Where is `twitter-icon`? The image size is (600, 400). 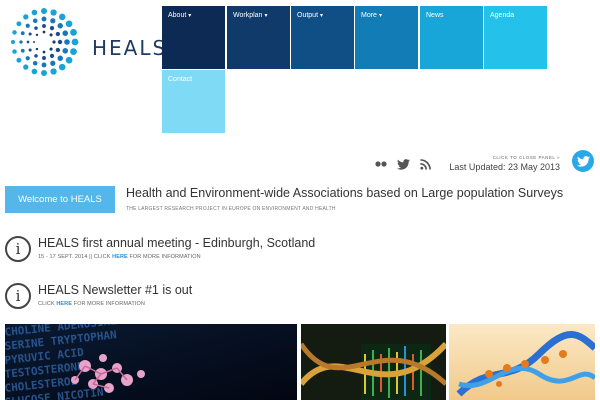
twitter-icon is located at coordinates (583, 161).